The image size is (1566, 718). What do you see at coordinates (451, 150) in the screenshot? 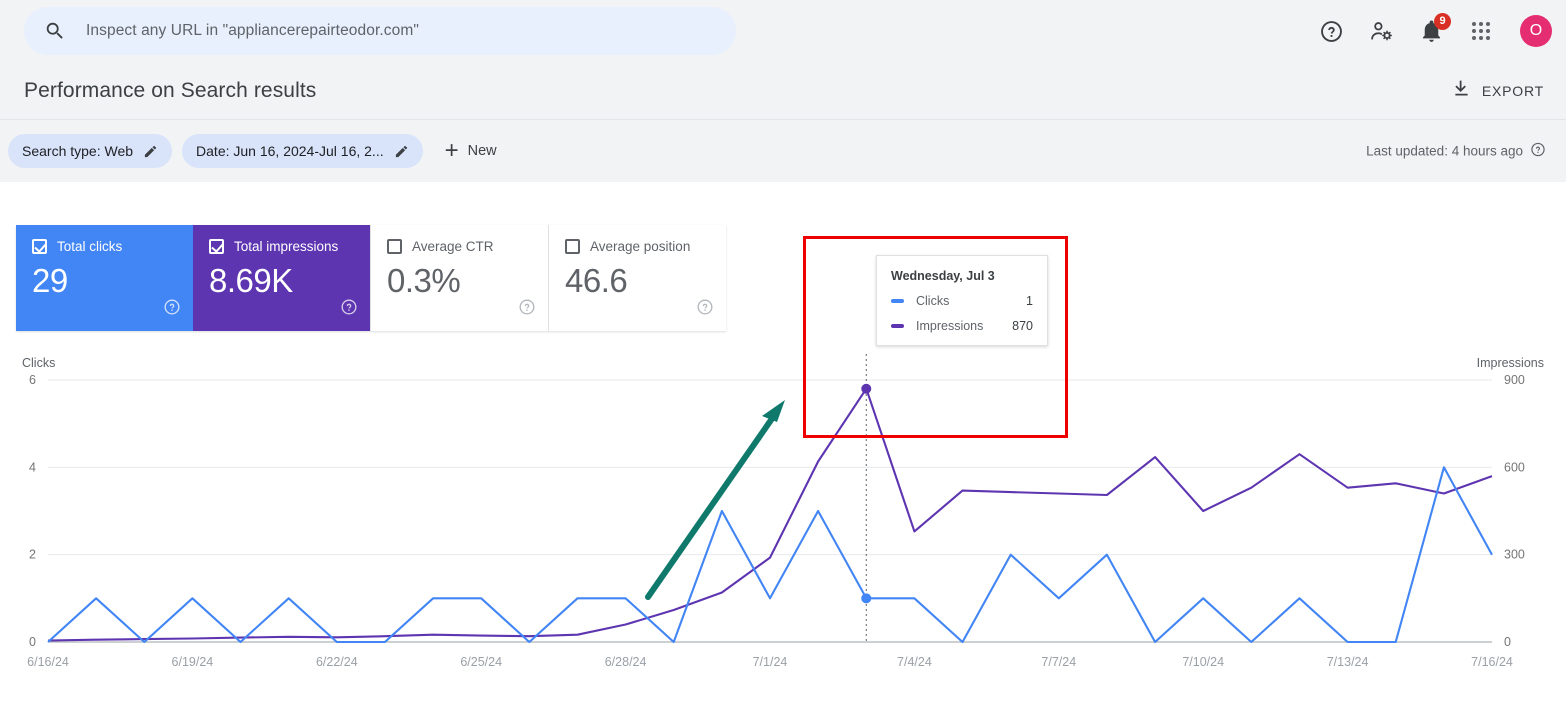
I see `plus-icon: +` at bounding box center [451, 150].